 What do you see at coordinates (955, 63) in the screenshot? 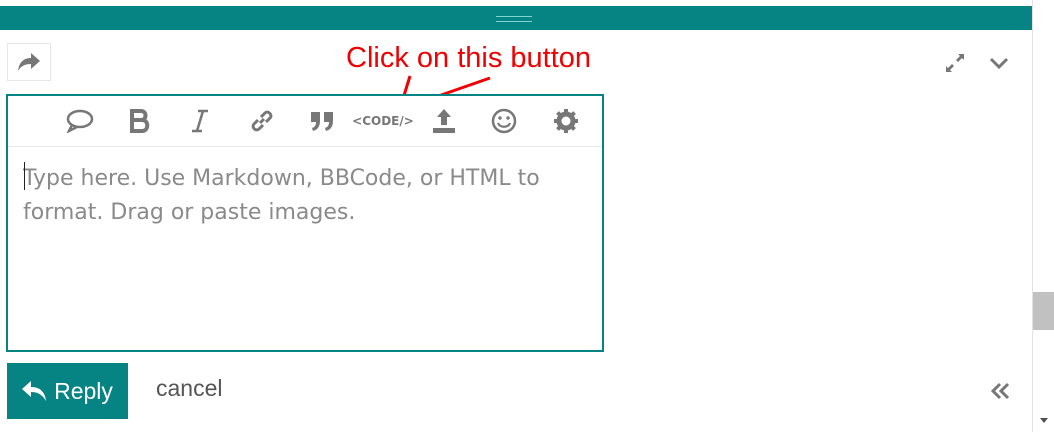
I see `expand-icon` at bounding box center [955, 63].